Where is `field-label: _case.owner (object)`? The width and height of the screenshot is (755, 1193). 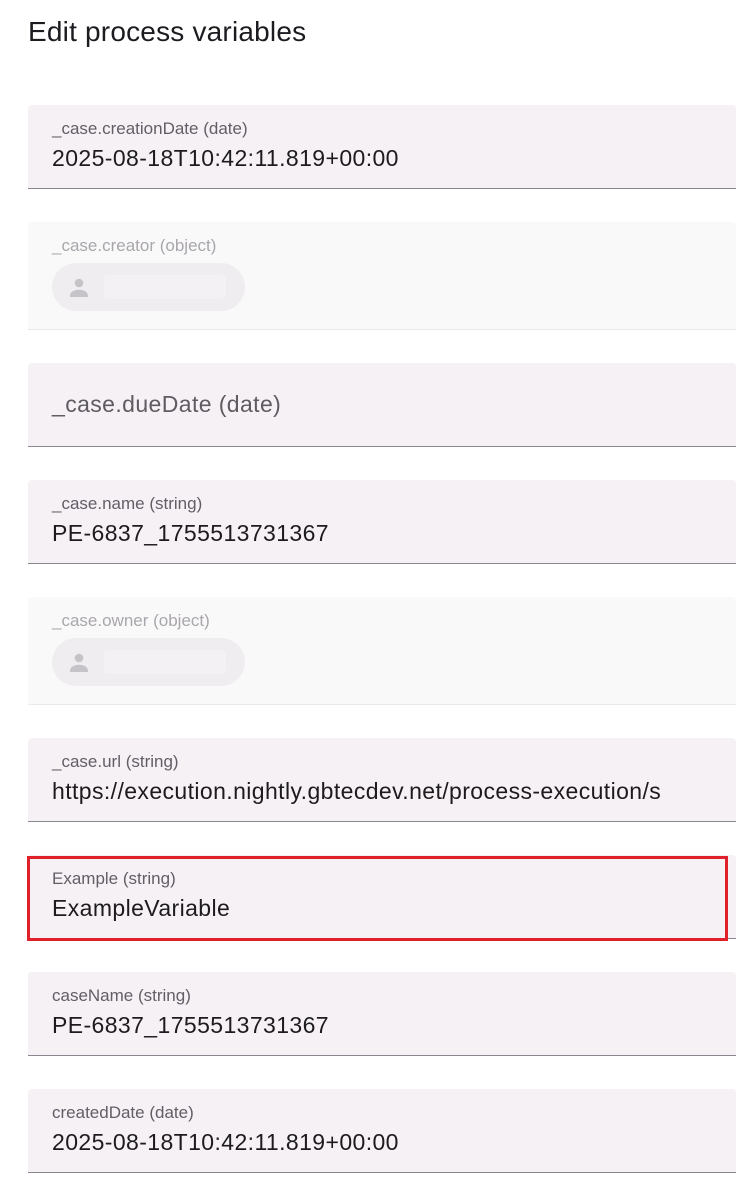 field-label: _case.owner (object) is located at coordinates (131, 620).